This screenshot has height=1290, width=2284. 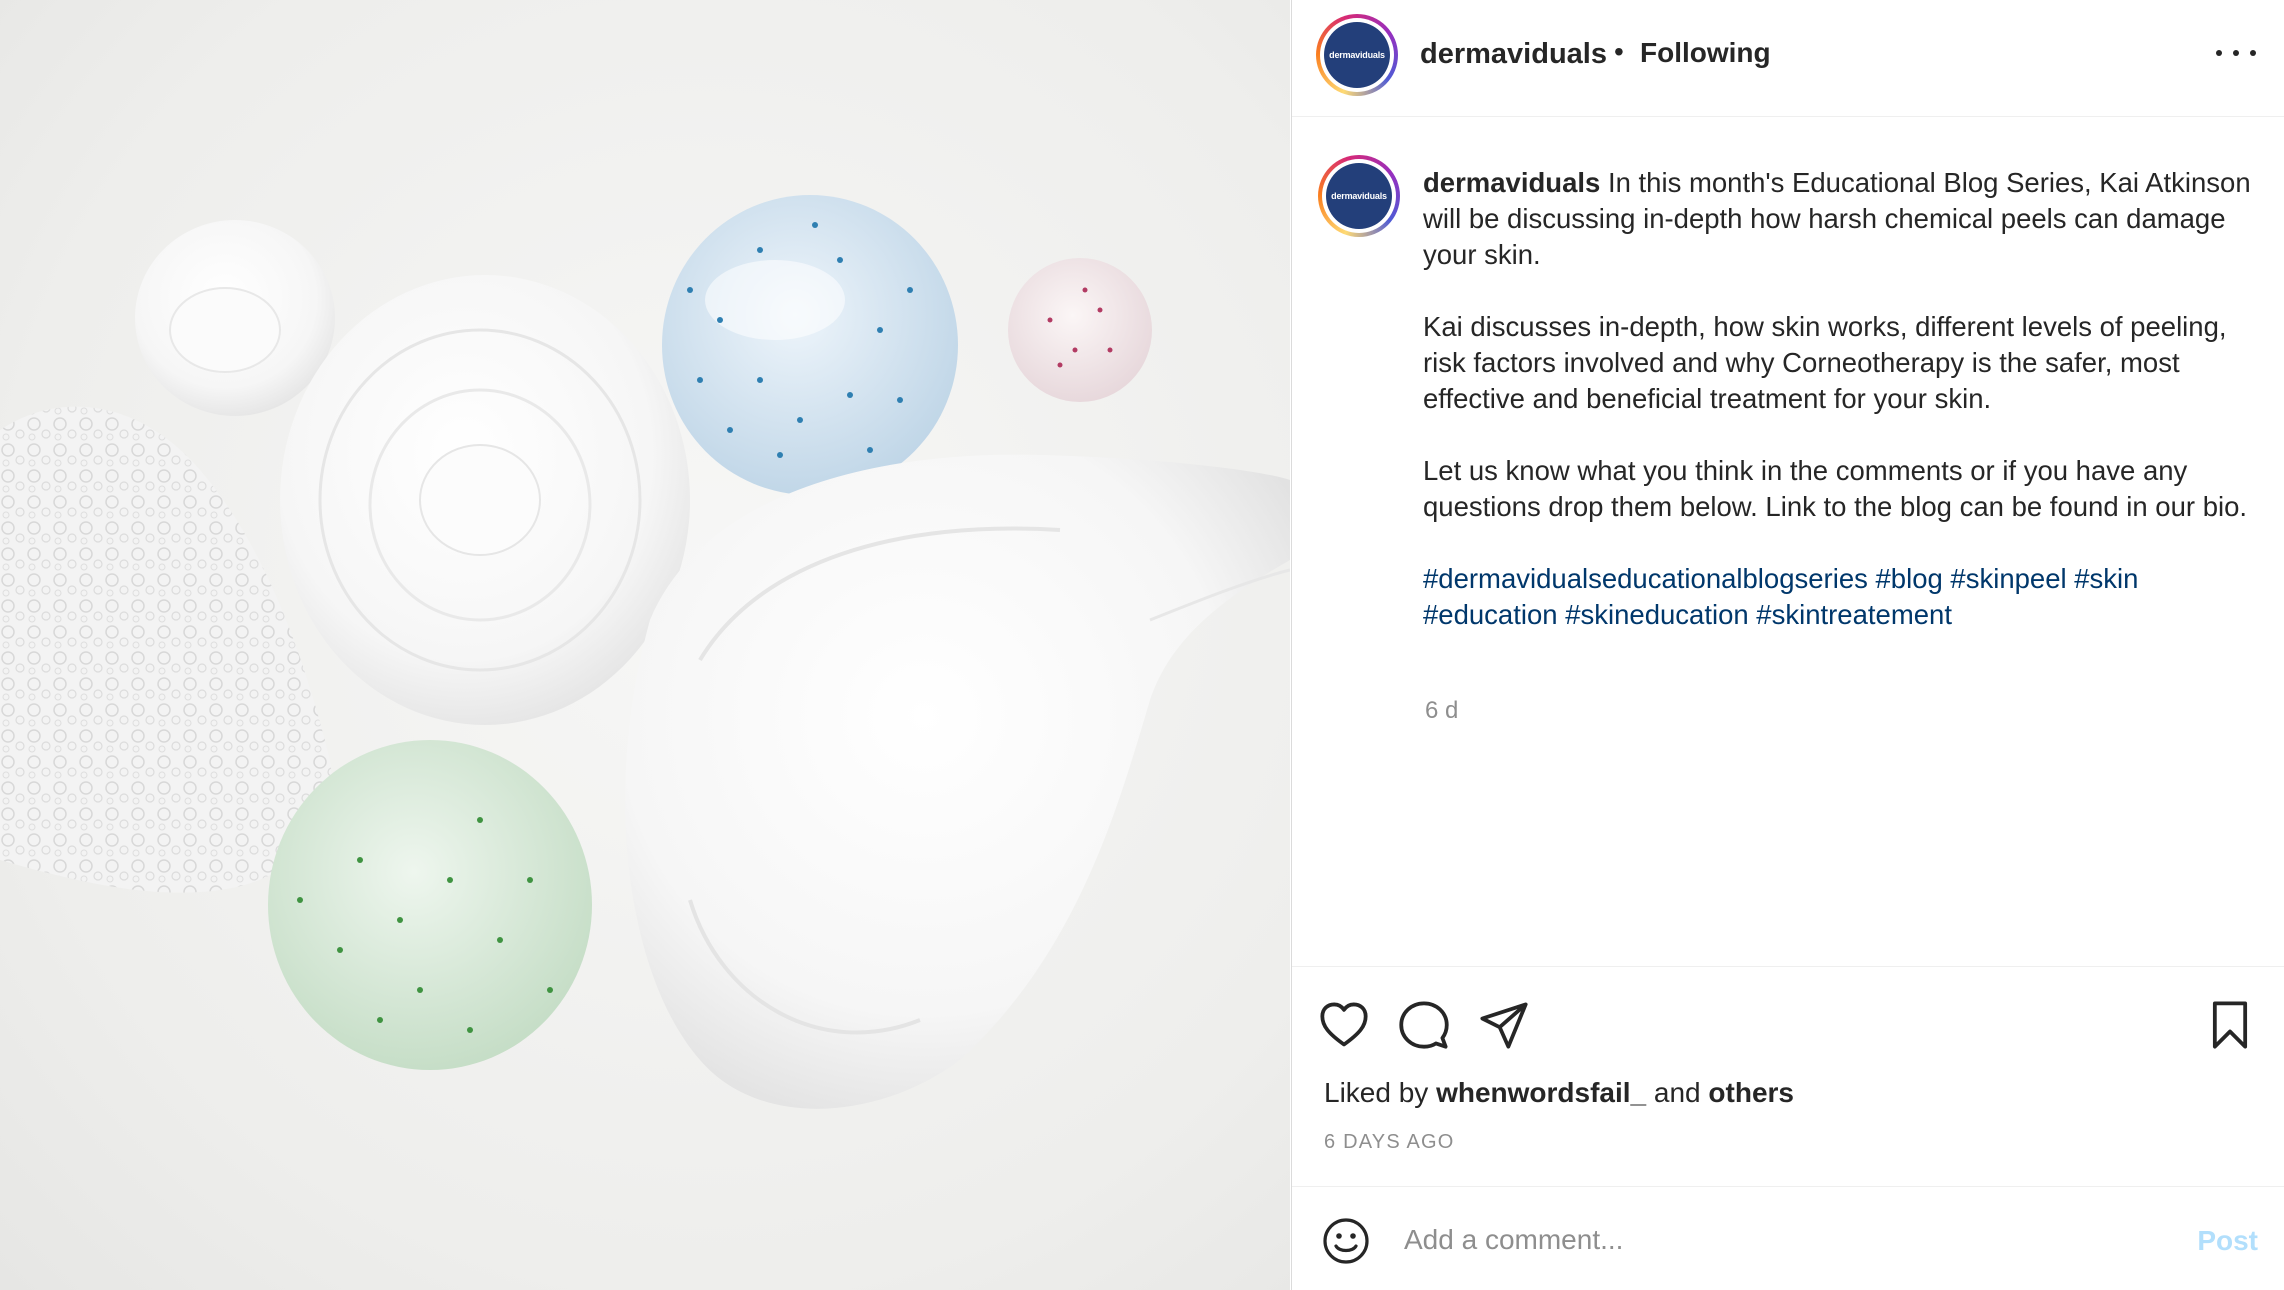 I want to click on comment-bubble-icon, so click(x=1424, y=1025).